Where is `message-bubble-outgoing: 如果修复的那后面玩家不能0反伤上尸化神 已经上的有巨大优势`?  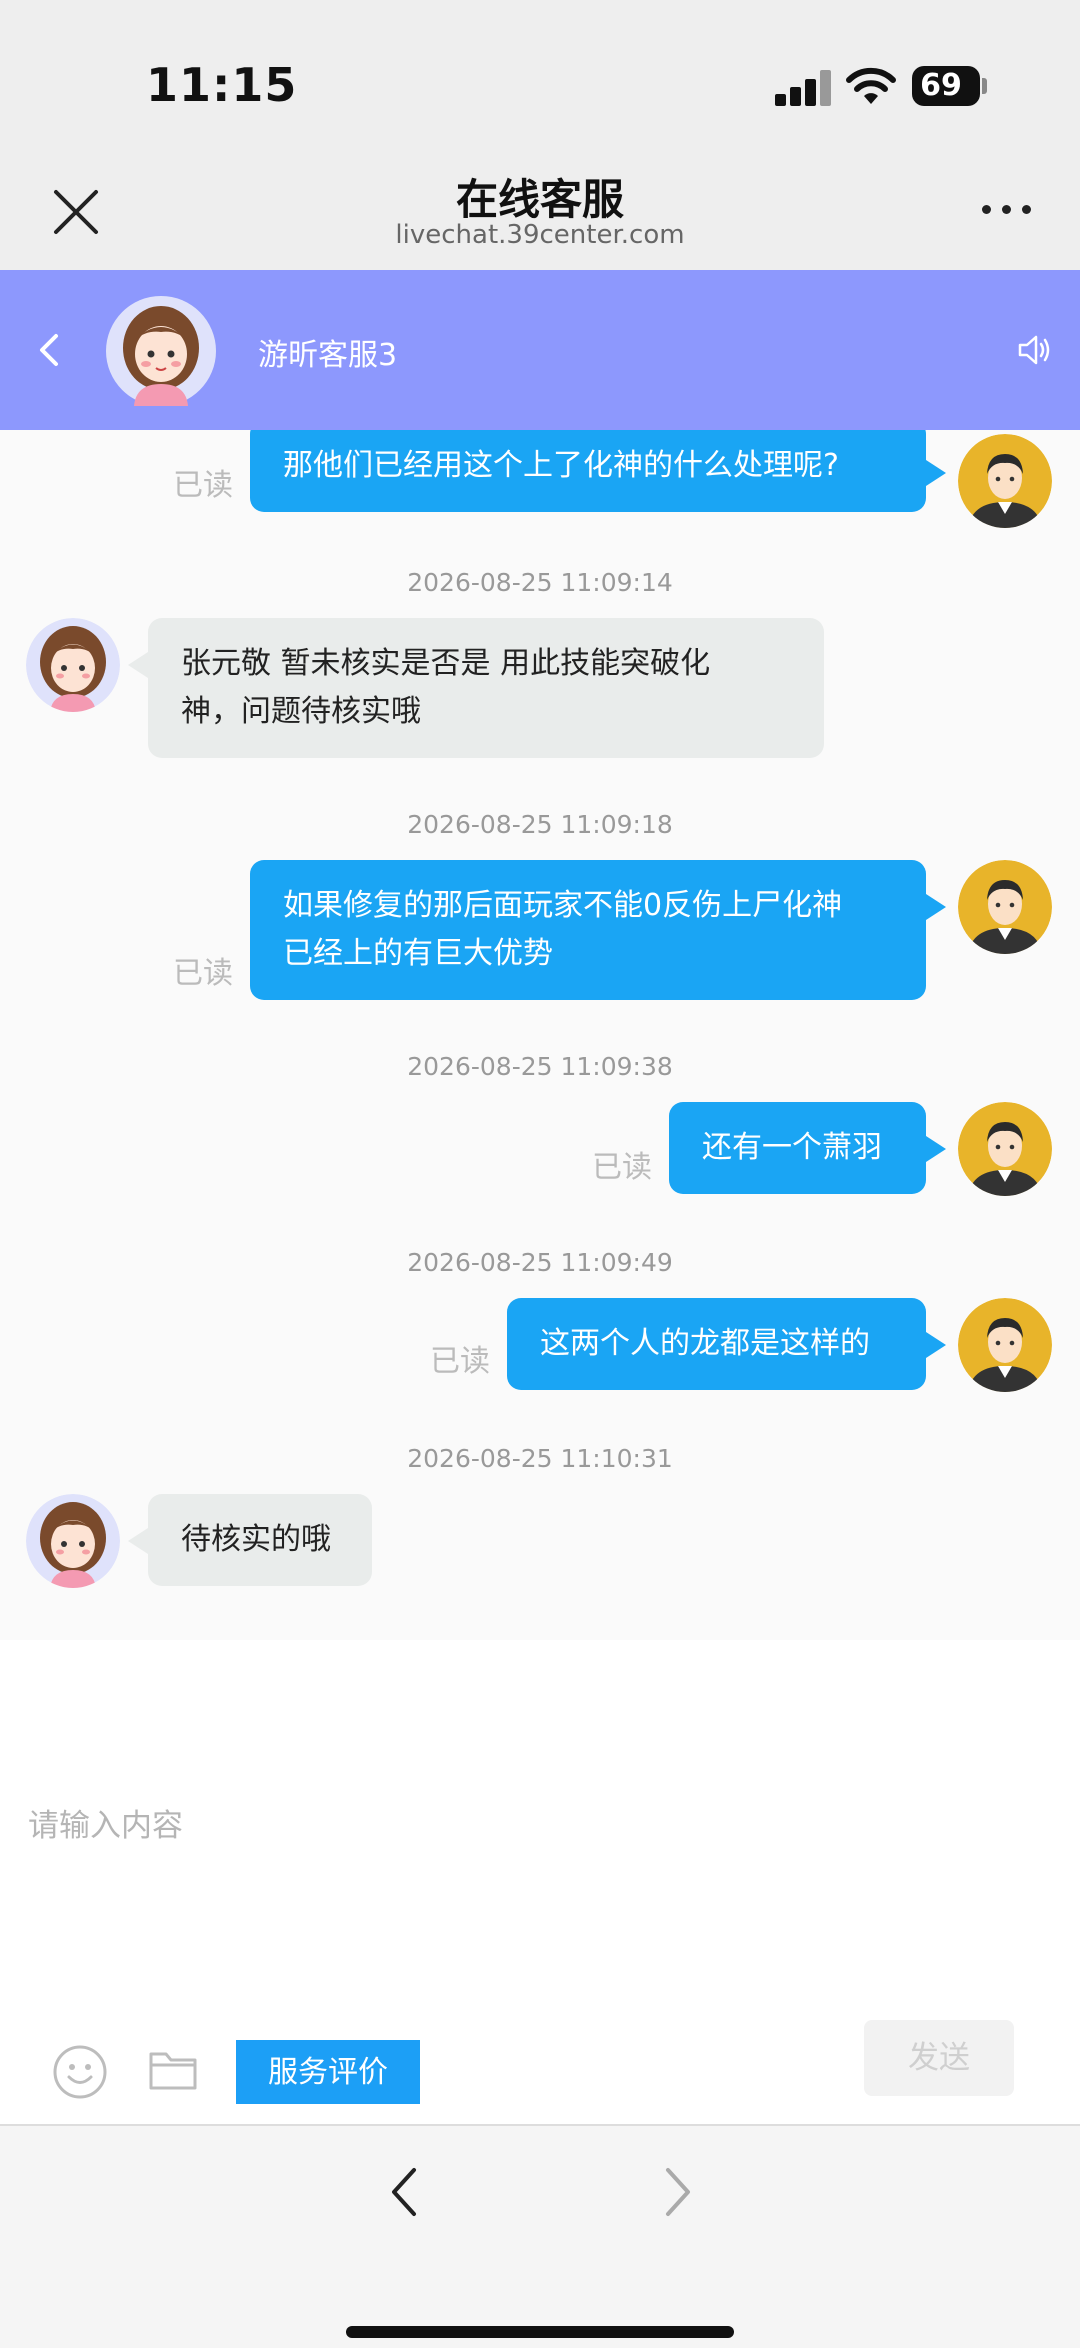 message-bubble-outgoing: 如果修复的那后面玩家不能0反伤上尸化神 已经上的有巨大优势 is located at coordinates (588, 930).